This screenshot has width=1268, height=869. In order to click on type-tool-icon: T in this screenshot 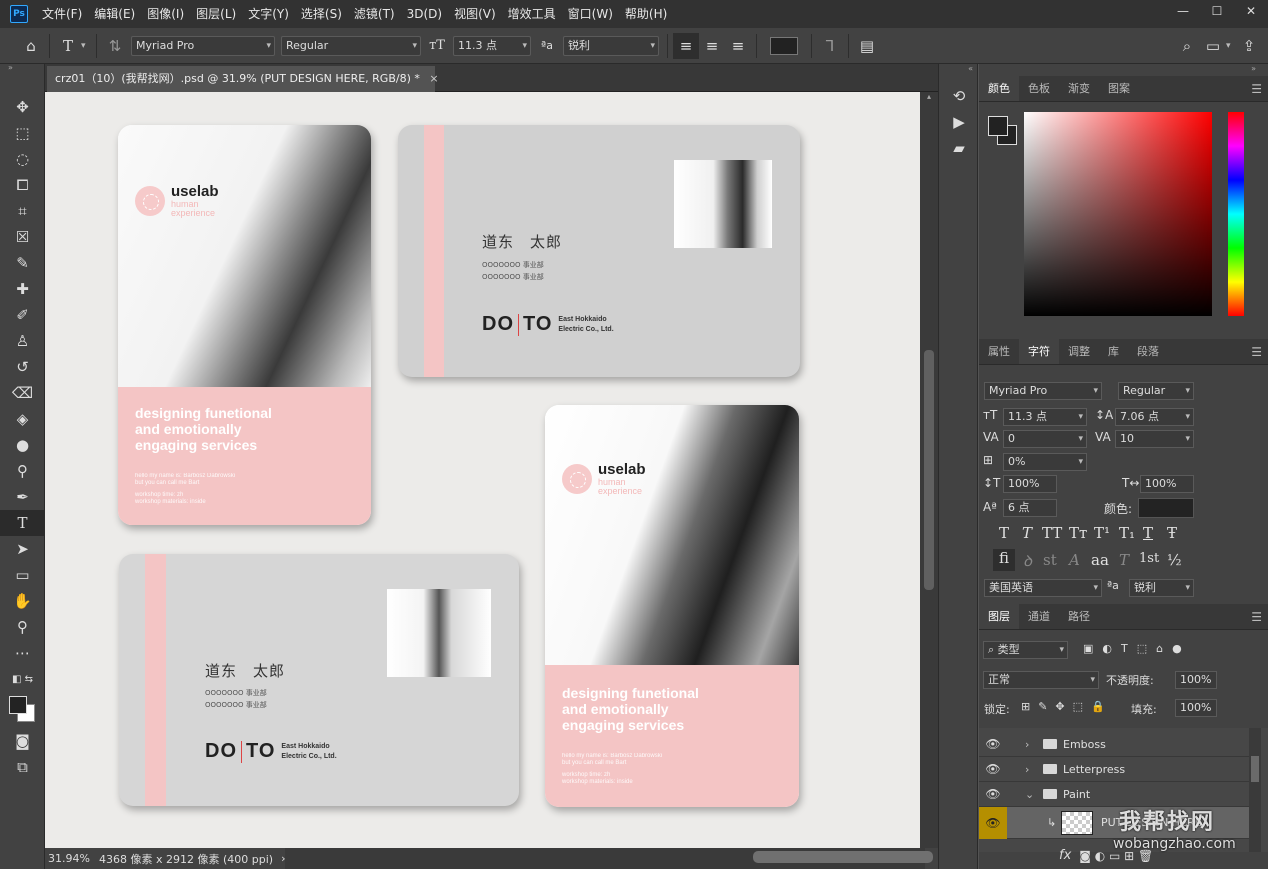, I will do `click(22, 523)`.